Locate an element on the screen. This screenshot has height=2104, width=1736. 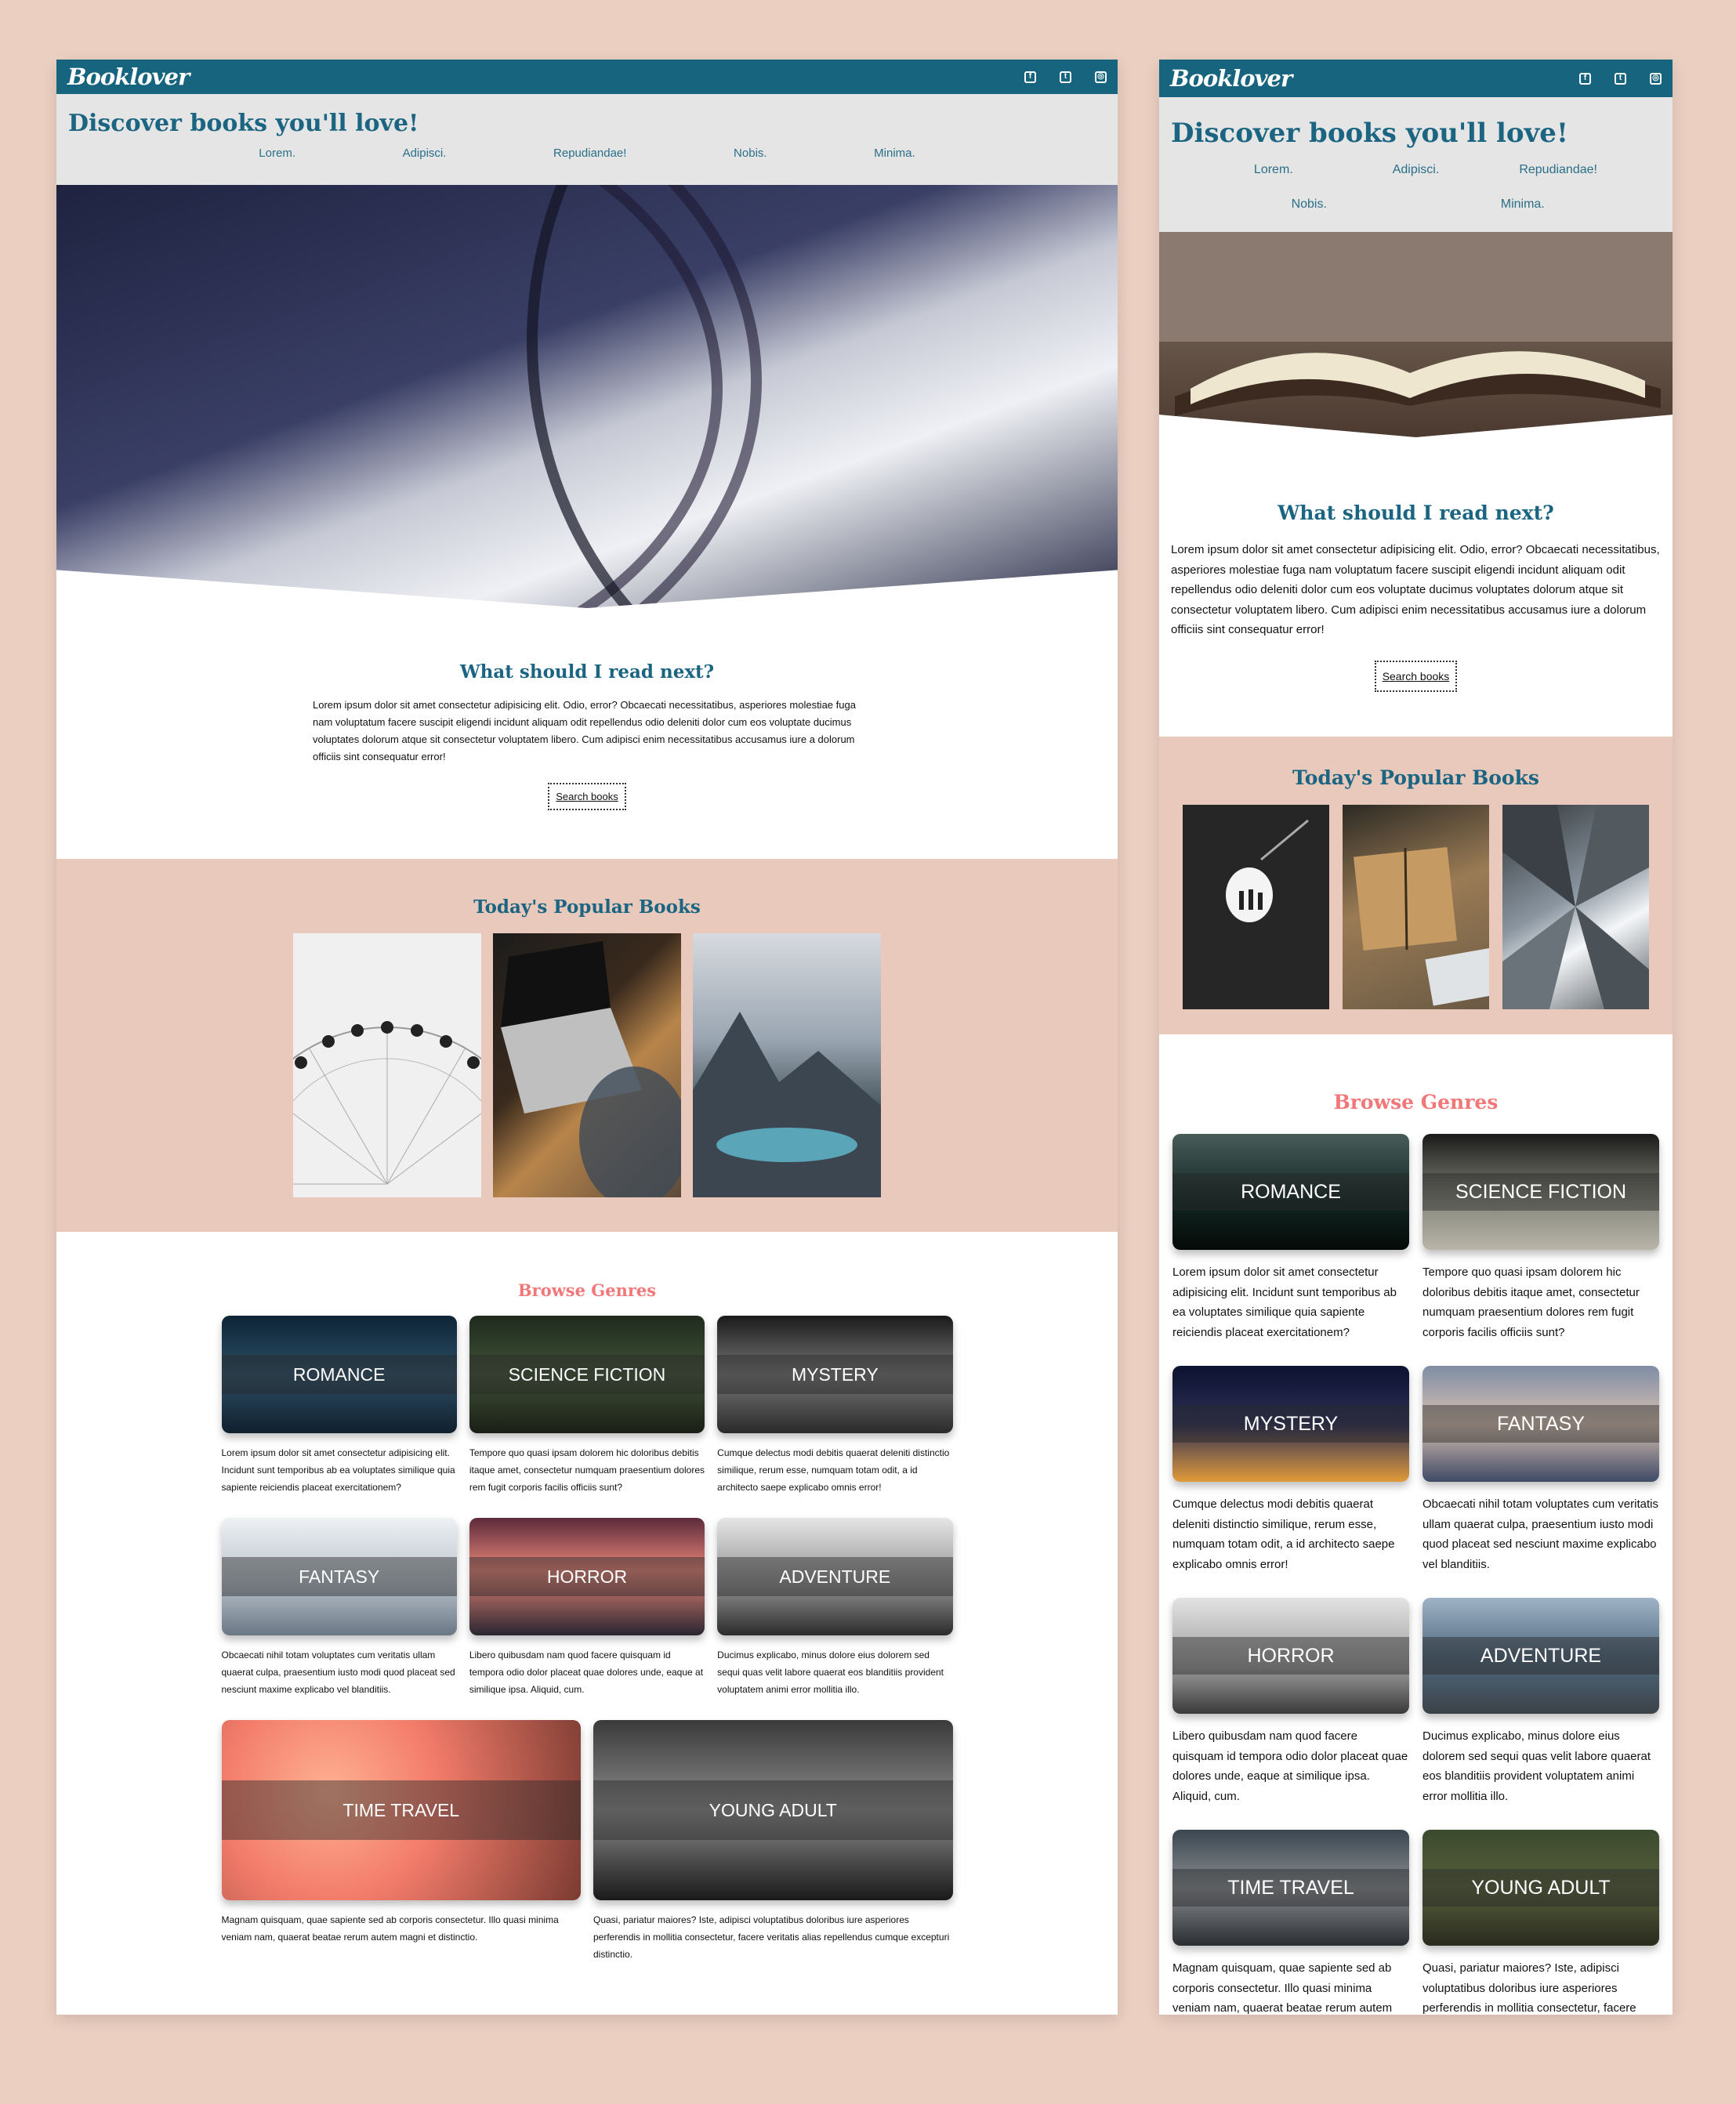
genre-label: Romance is located at coordinates (1291, 1191).